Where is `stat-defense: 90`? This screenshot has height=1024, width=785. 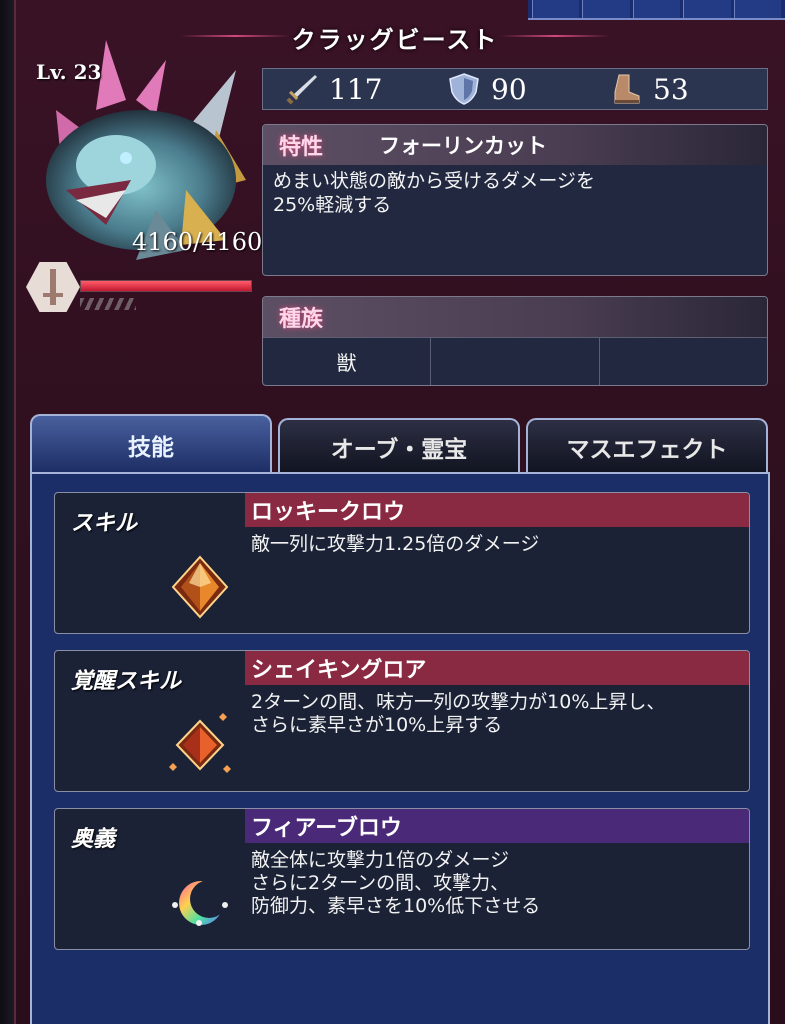 stat-defense: 90 is located at coordinates (517, 89).